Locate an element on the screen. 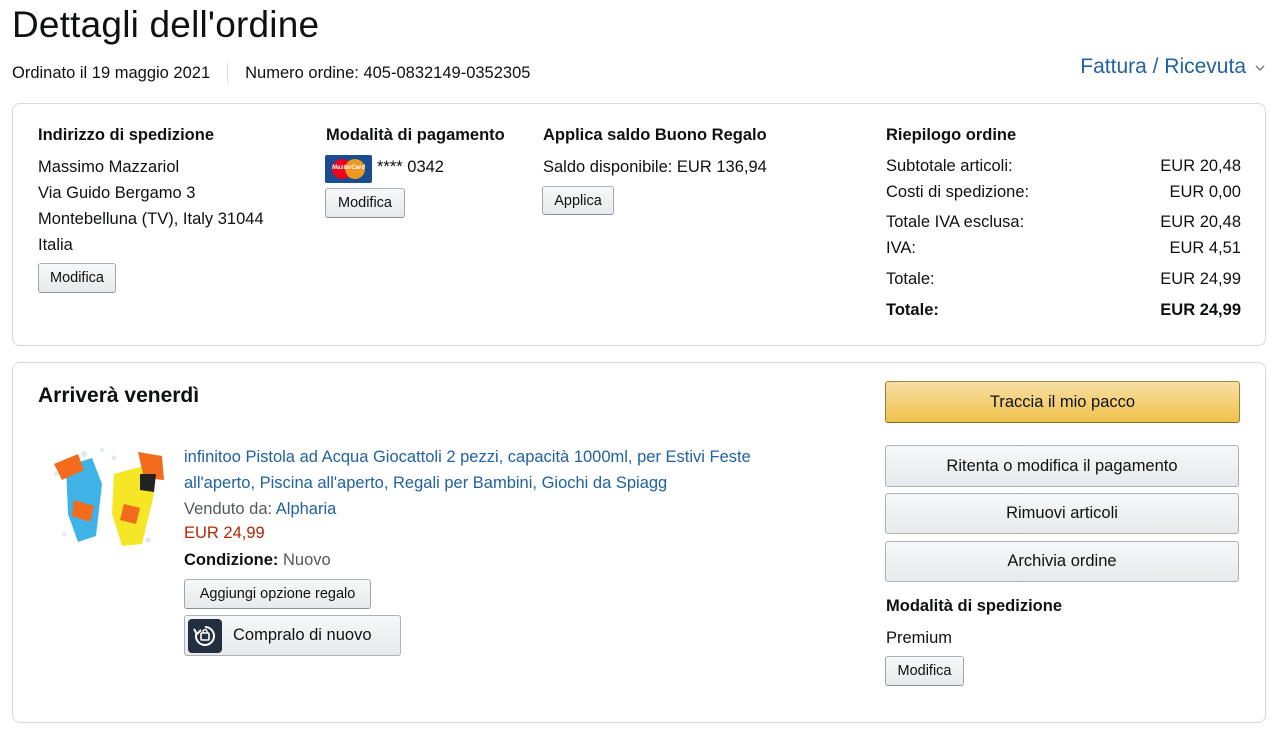 The height and width of the screenshot is (735, 1280). buy-again-label: Compralo di nuovo is located at coordinates (302, 635).